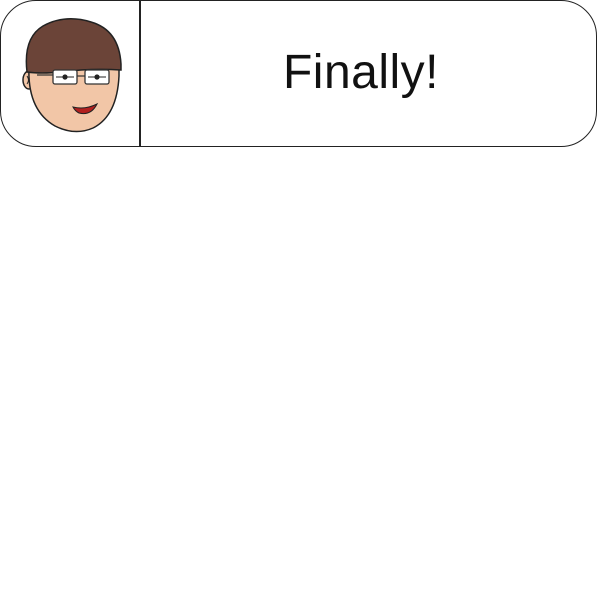 The image size is (600, 600). I want to click on dialog-text: Finally!, so click(361, 72).